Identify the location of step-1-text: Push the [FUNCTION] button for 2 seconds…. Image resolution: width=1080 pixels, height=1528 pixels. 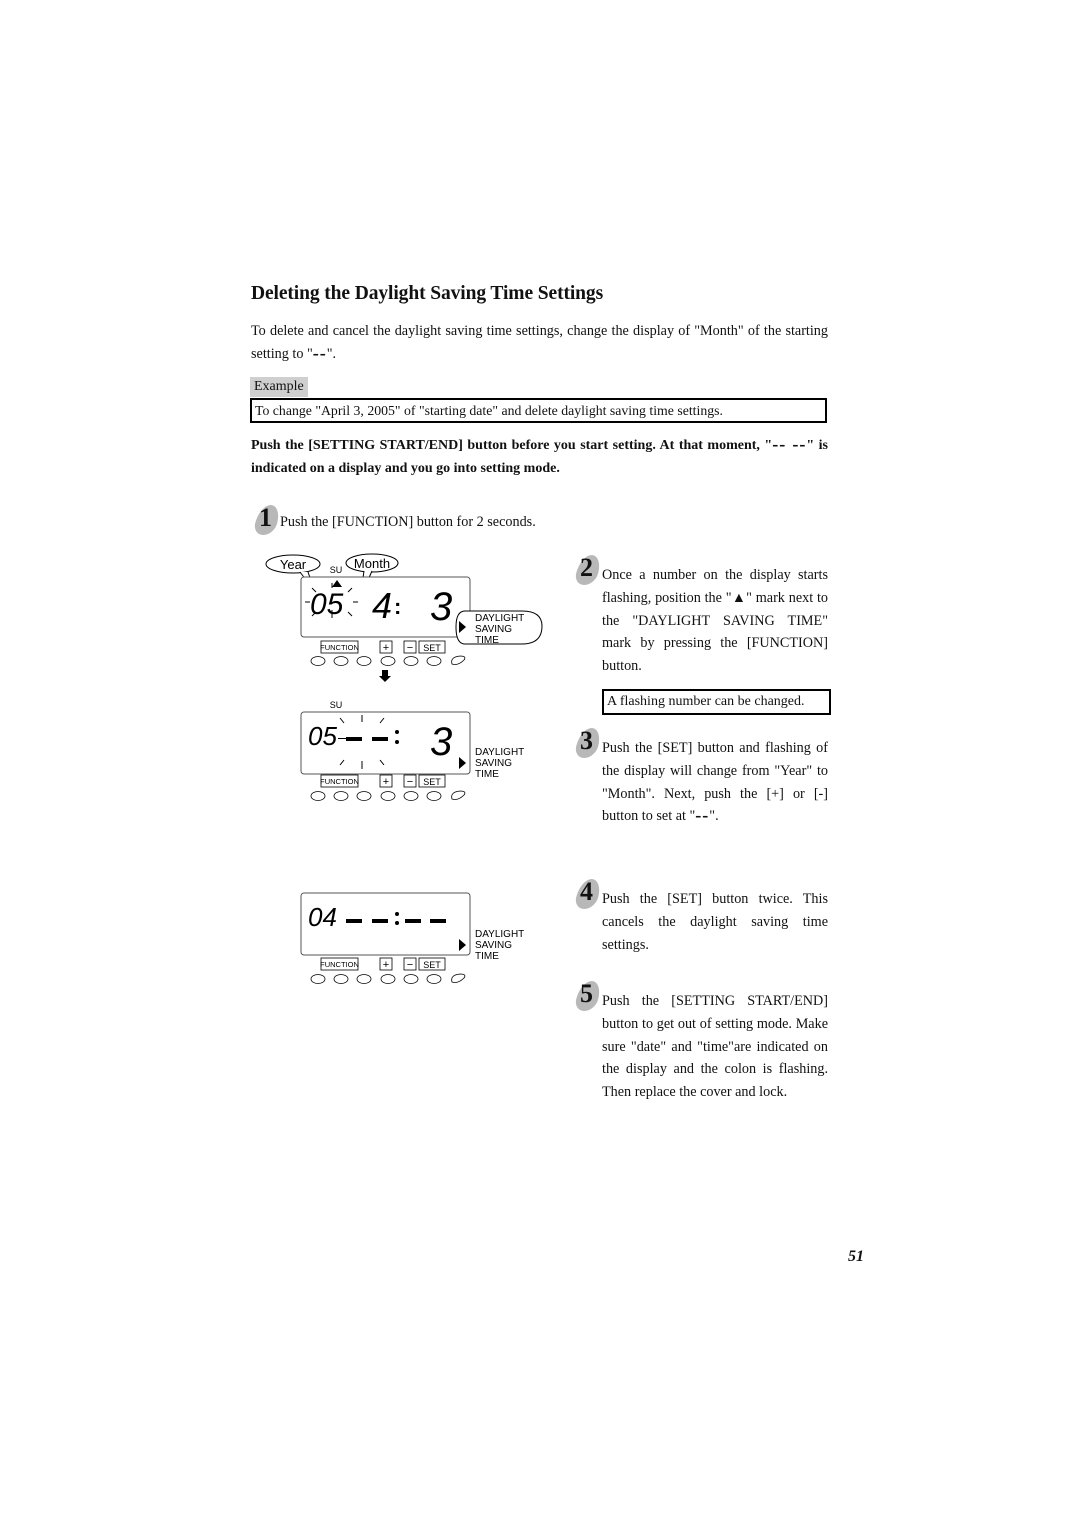
(408, 522).